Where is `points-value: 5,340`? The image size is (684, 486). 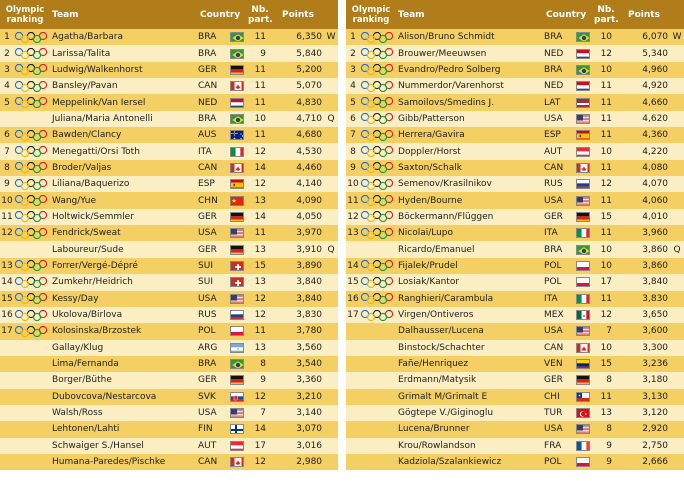 points-value: 5,340 is located at coordinates (655, 53).